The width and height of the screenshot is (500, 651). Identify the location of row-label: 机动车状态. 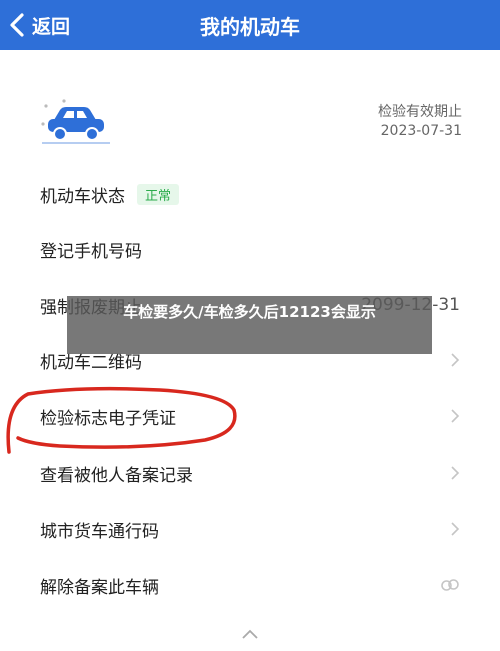
(82, 196).